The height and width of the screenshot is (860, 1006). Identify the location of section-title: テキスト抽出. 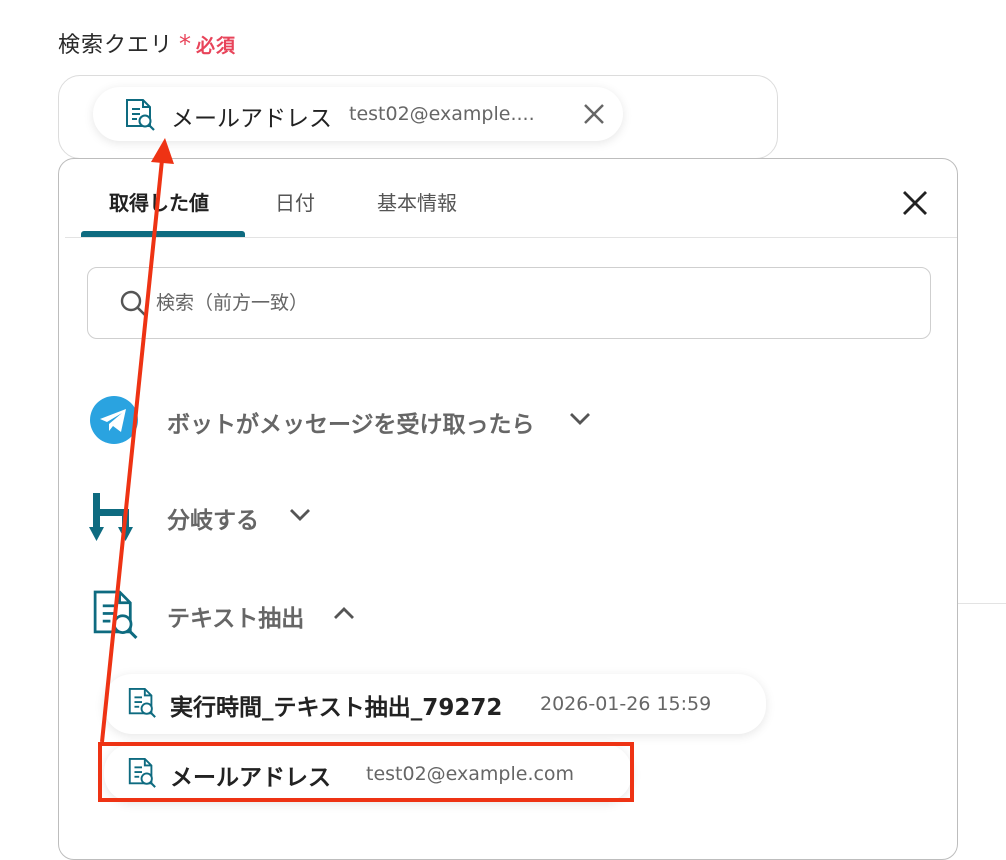
(236, 619).